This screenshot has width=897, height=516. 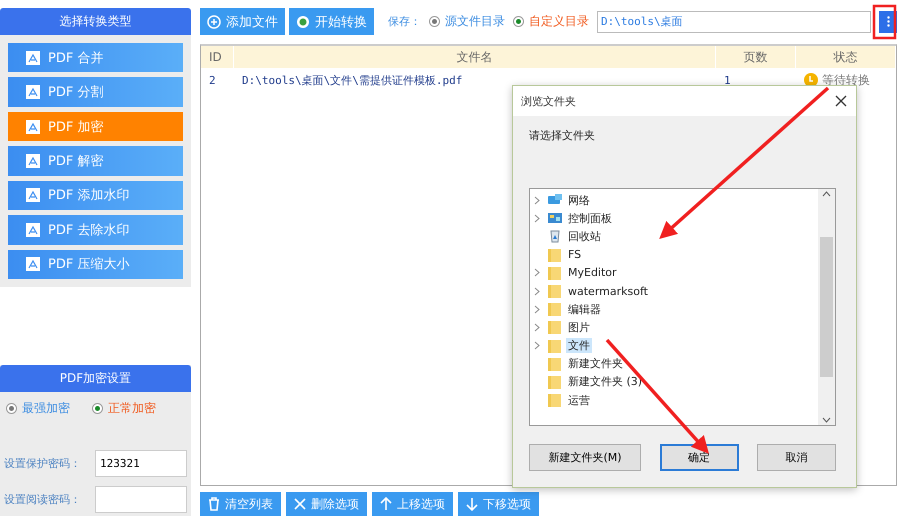 What do you see at coordinates (846, 57) in the screenshot?
I see `column-header: 状态` at bounding box center [846, 57].